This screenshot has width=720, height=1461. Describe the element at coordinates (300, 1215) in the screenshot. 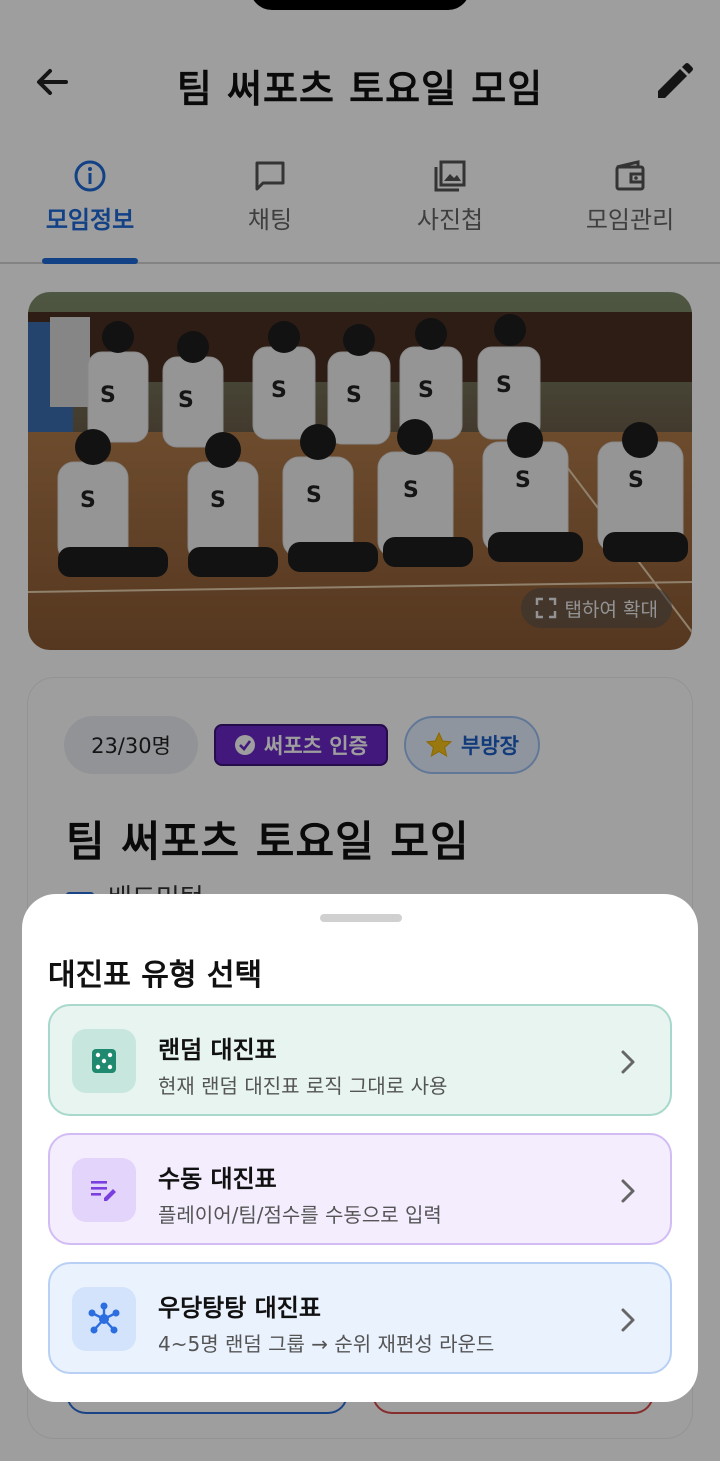

I see `option-manual-desc: 플레이어/팀/점수를 수동으로 입력` at that location.